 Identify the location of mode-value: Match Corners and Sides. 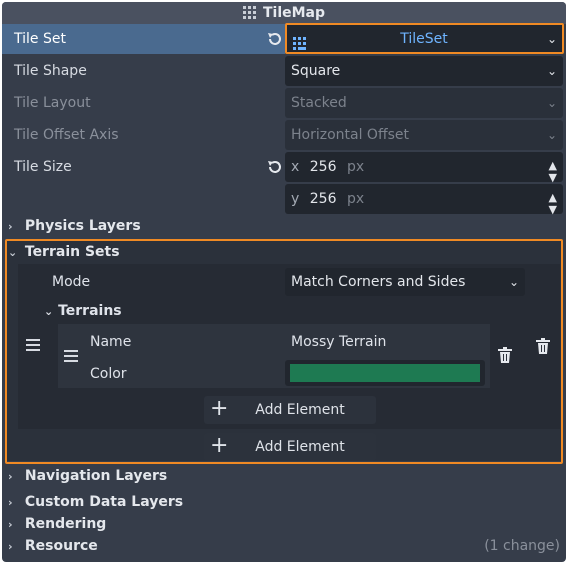
(378, 282).